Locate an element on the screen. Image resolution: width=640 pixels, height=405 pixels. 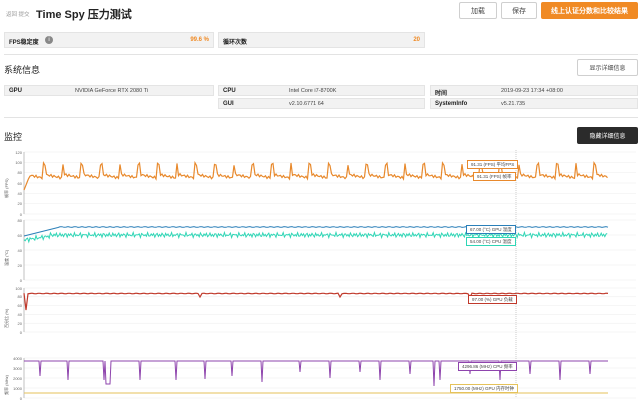
fps-line is located at coordinates (315, 175).